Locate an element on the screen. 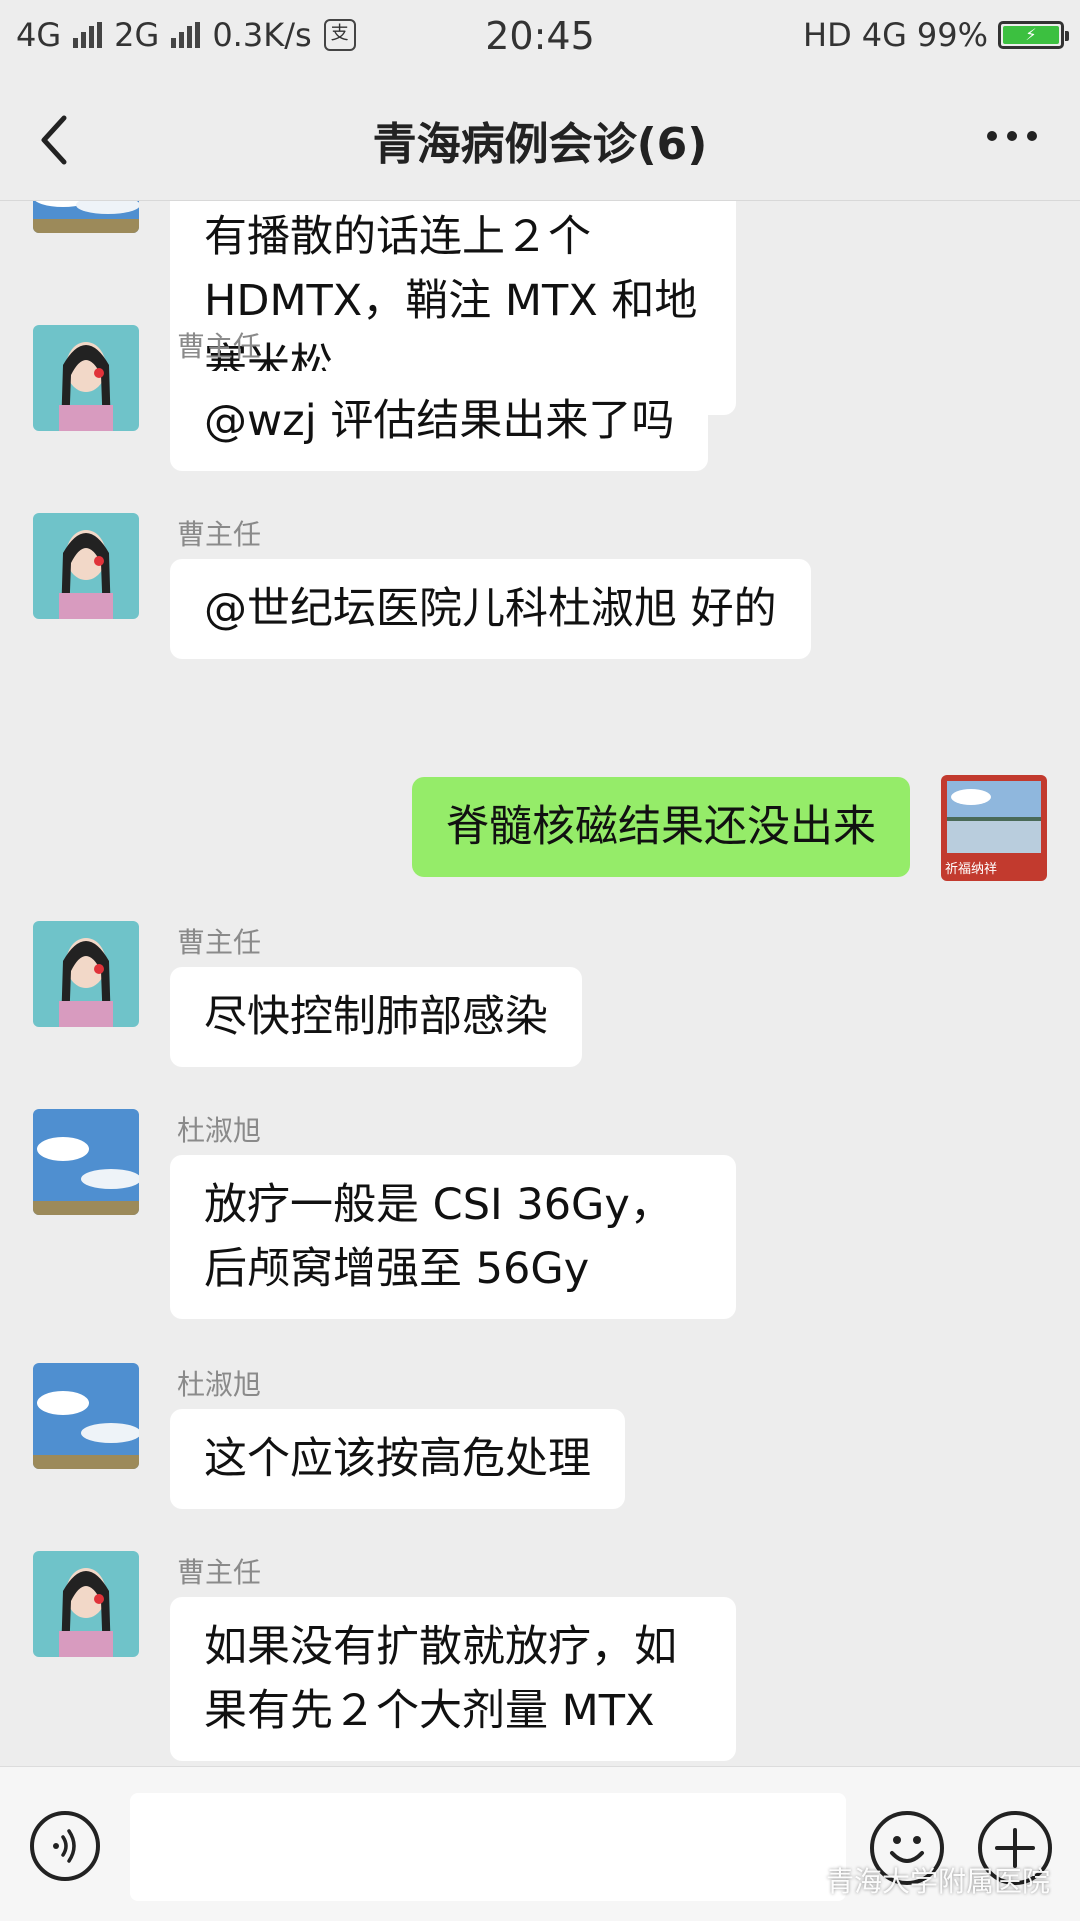 The image size is (1080, 1921). chat-header: 青海病例会诊(6) is located at coordinates (540, 138).